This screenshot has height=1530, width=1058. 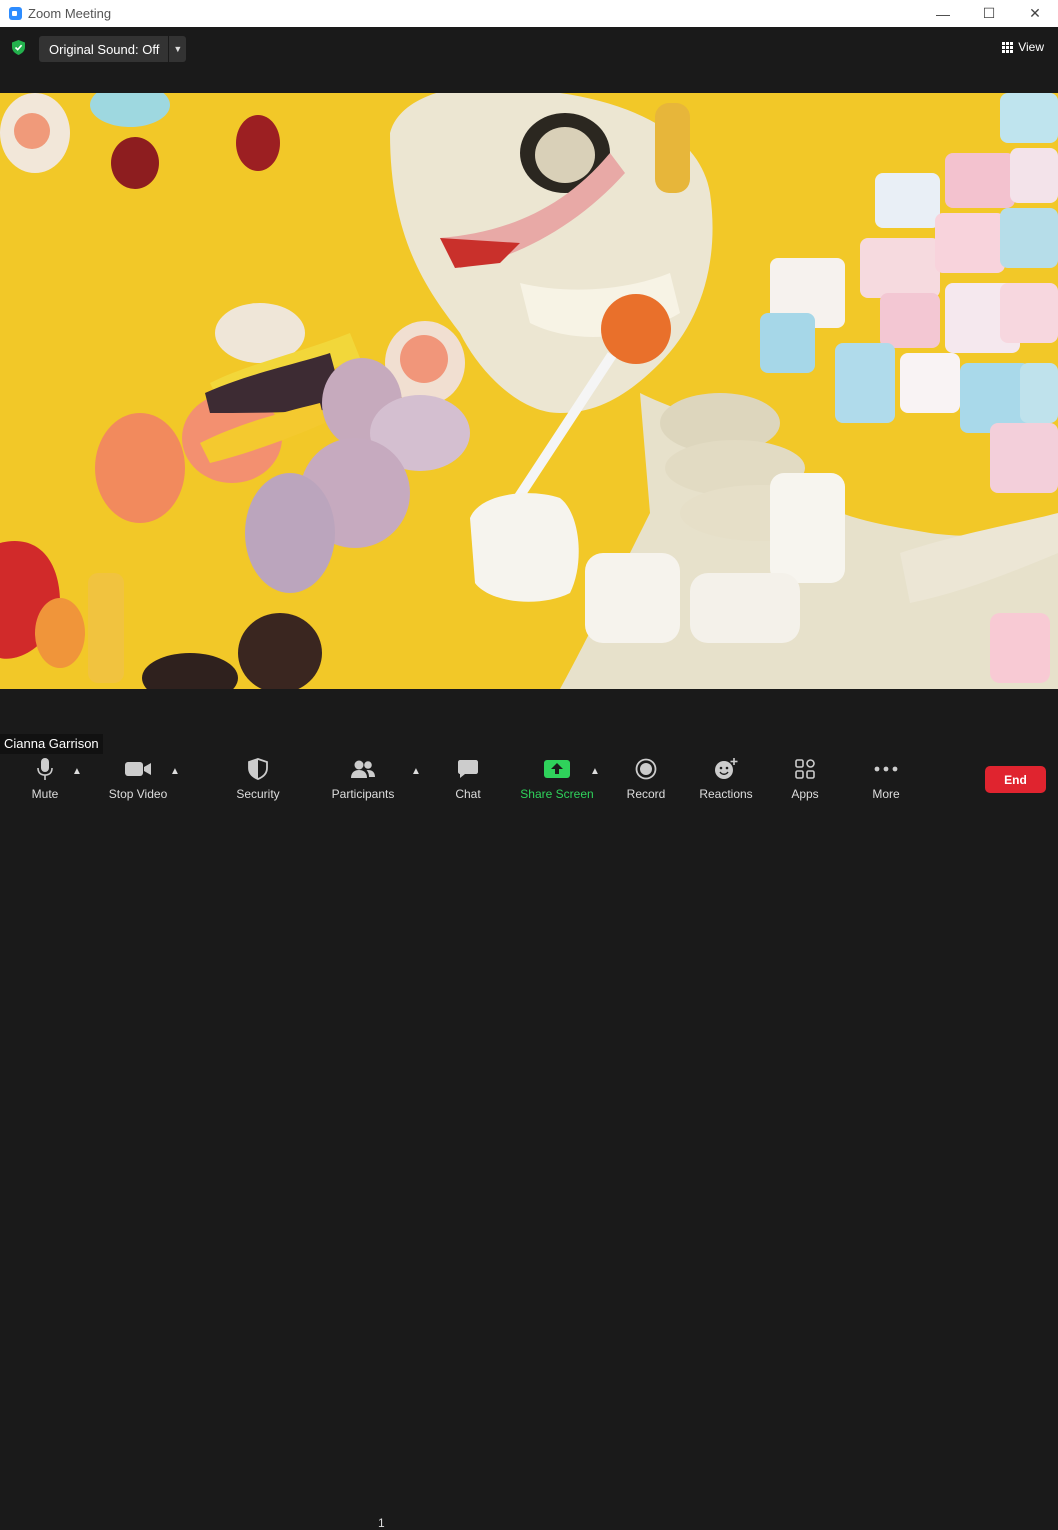 What do you see at coordinates (886, 769) in the screenshot?
I see `ellipsis-icon` at bounding box center [886, 769].